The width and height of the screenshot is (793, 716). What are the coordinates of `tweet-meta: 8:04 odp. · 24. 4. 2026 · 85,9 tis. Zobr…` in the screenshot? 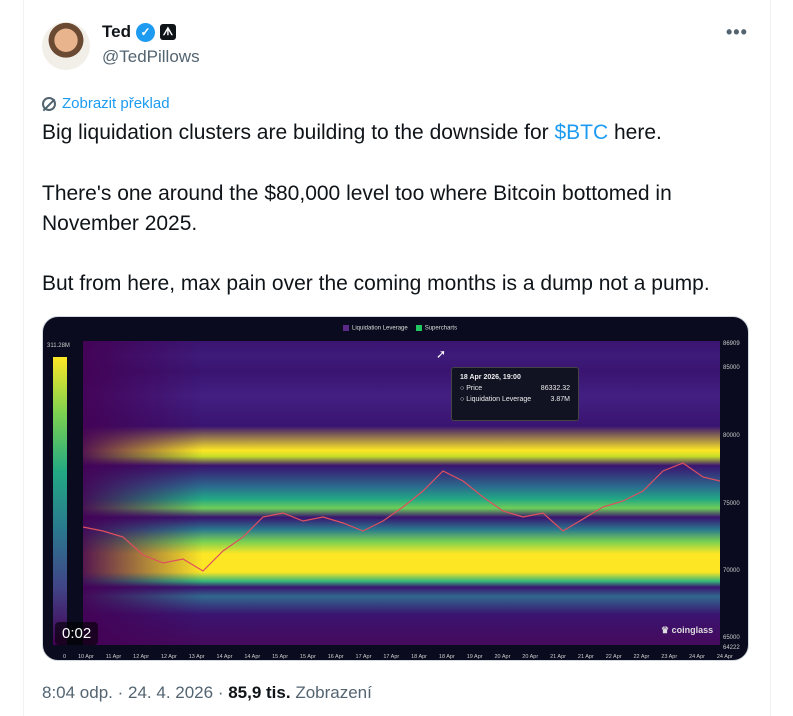 It's located at (207, 692).